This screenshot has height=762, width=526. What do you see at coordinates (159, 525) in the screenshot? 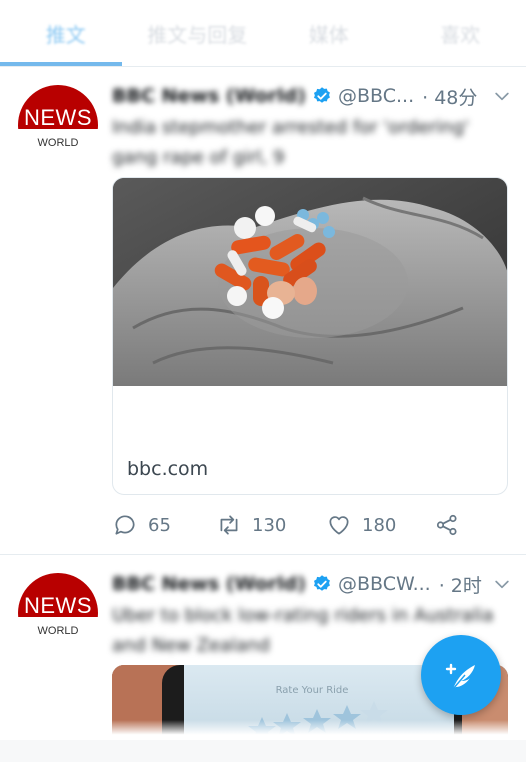
I see `reply-count: 65` at bounding box center [159, 525].